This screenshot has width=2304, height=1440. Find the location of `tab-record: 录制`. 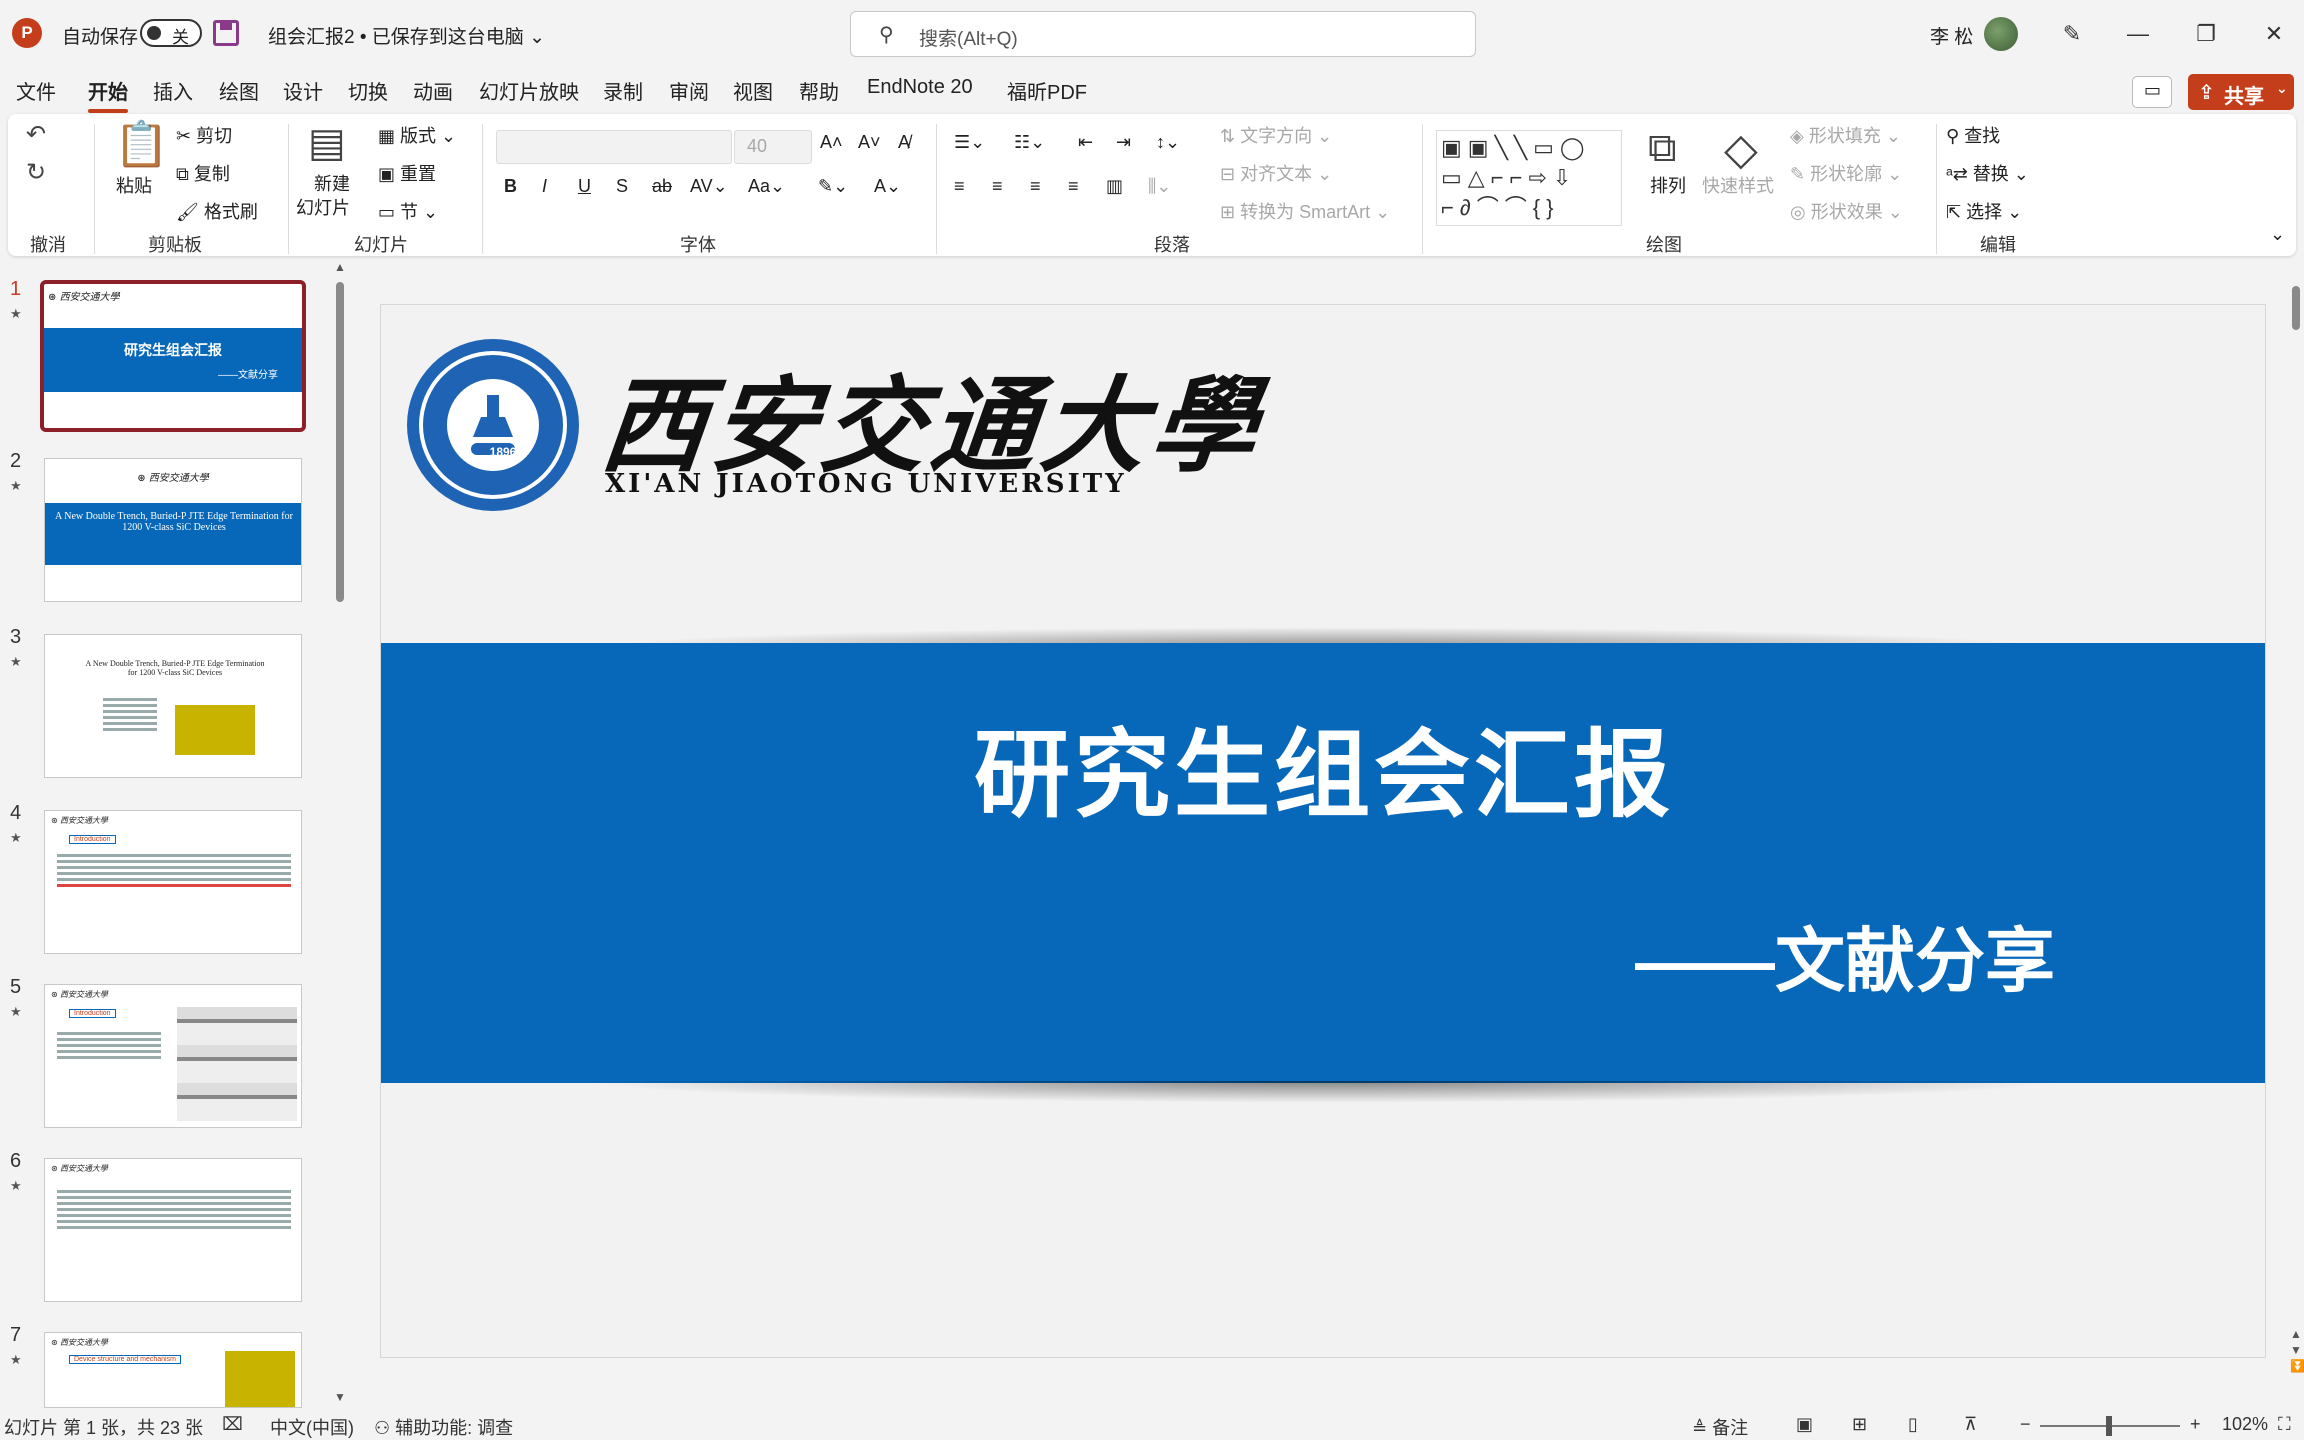

tab-record: 录制 is located at coordinates (623, 90).